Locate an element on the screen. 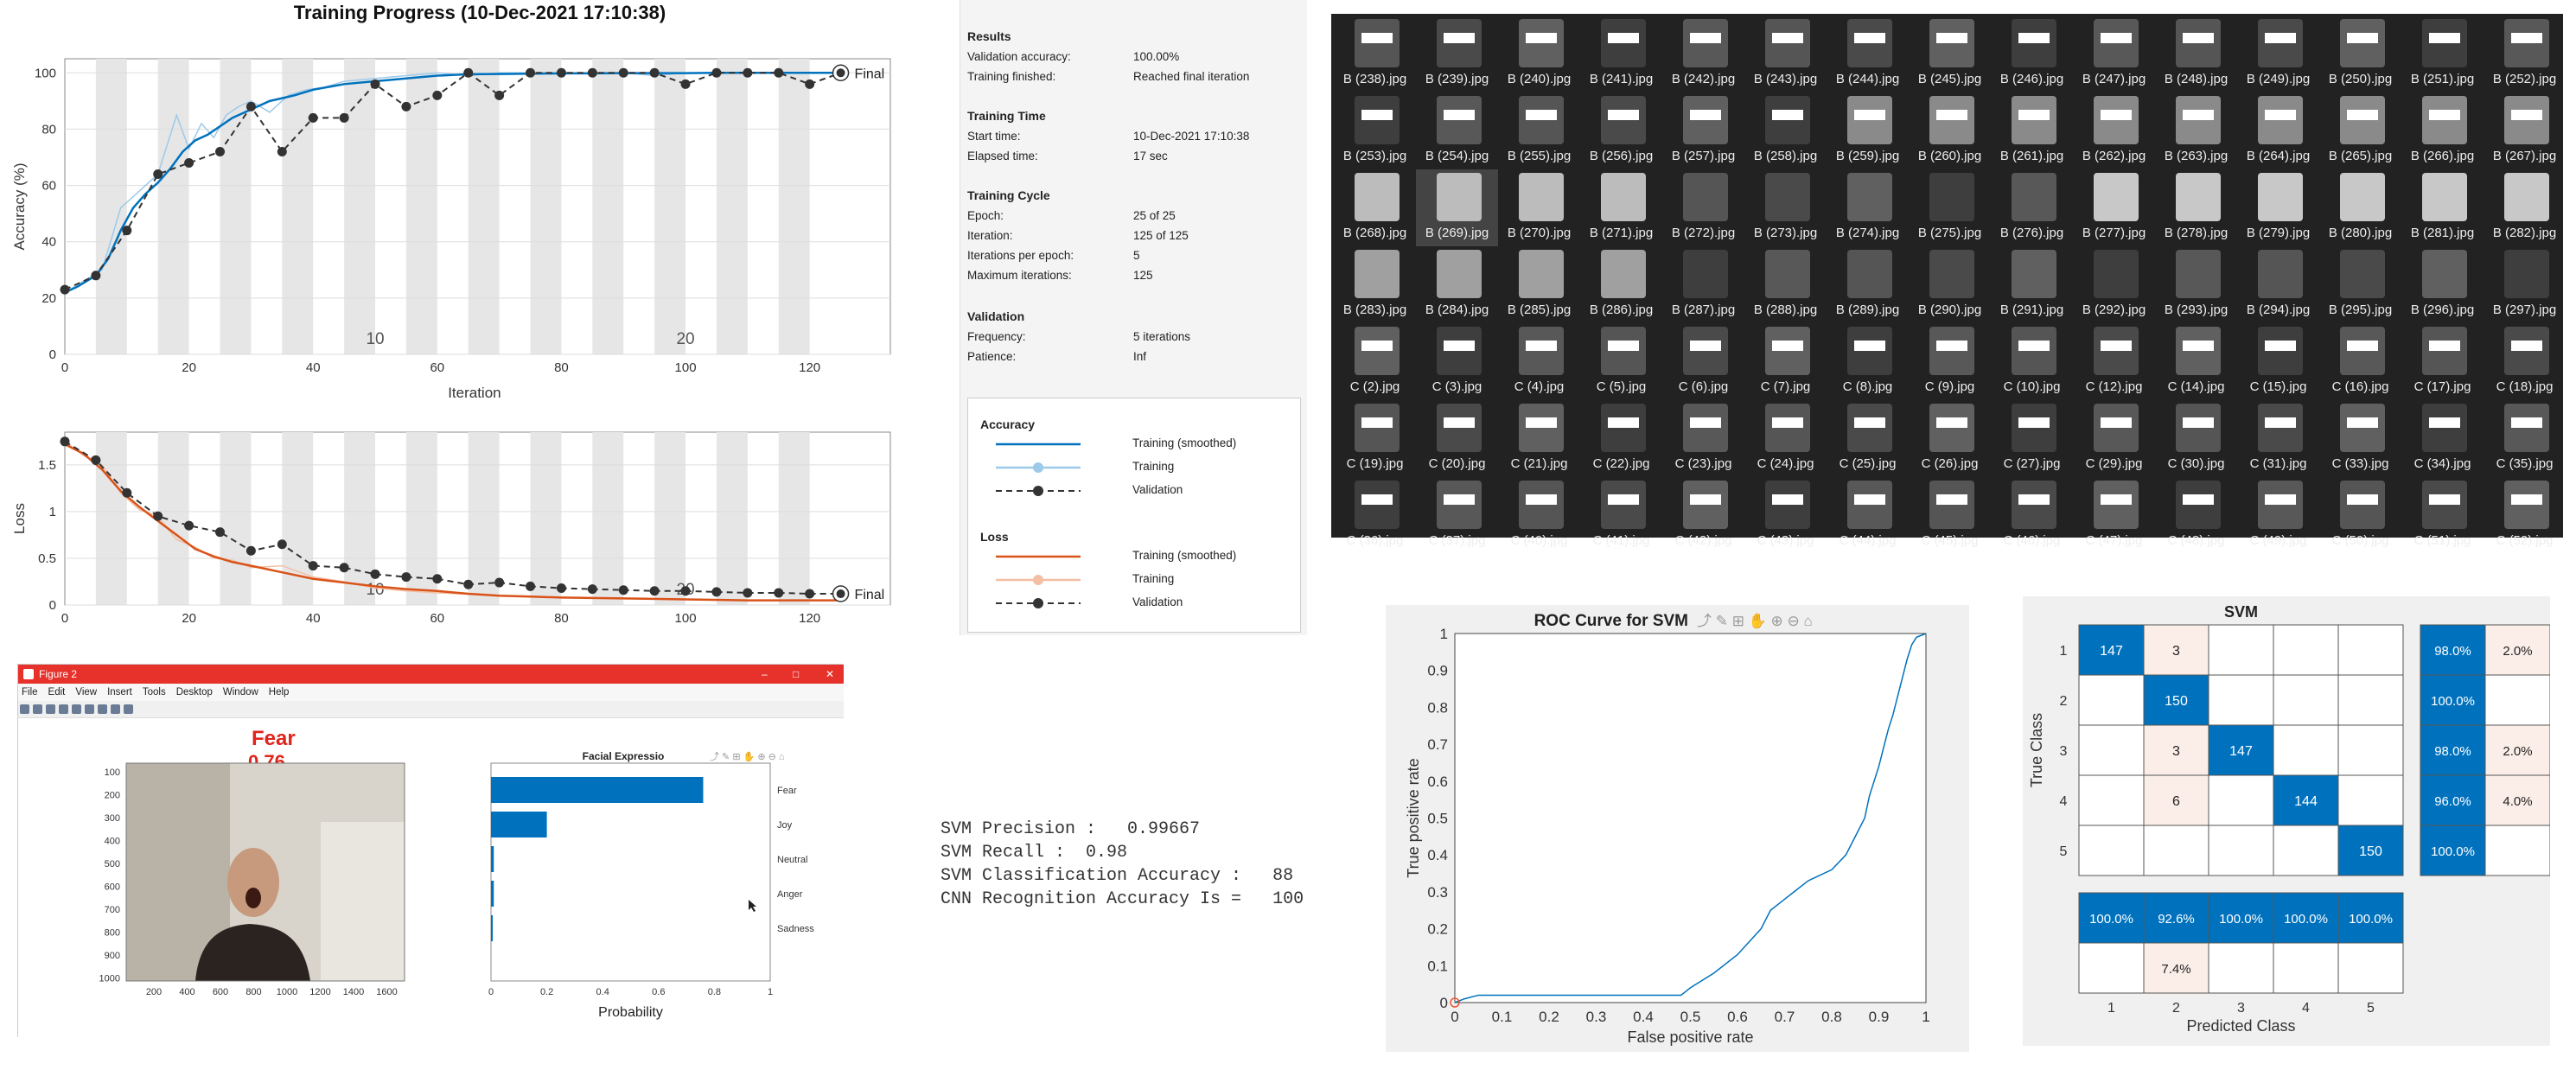 Image resolution: width=2576 pixels, height=1089 pixels. face-thumbnail: B (248).jpg is located at coordinates (2196, 54).